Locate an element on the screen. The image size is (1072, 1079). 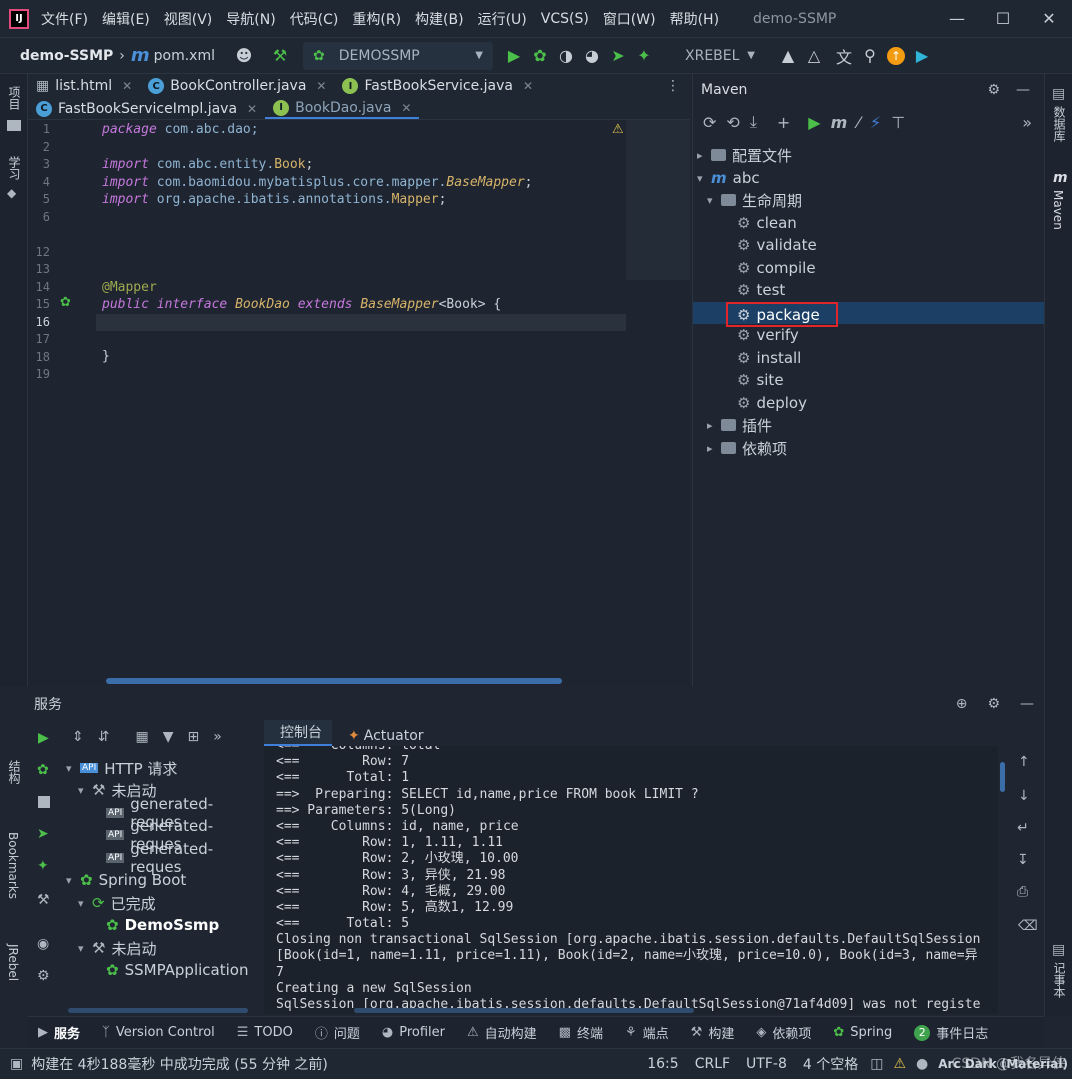
toolwindow-profiler: ◕ Profiler is located at coordinates (413, 1032).